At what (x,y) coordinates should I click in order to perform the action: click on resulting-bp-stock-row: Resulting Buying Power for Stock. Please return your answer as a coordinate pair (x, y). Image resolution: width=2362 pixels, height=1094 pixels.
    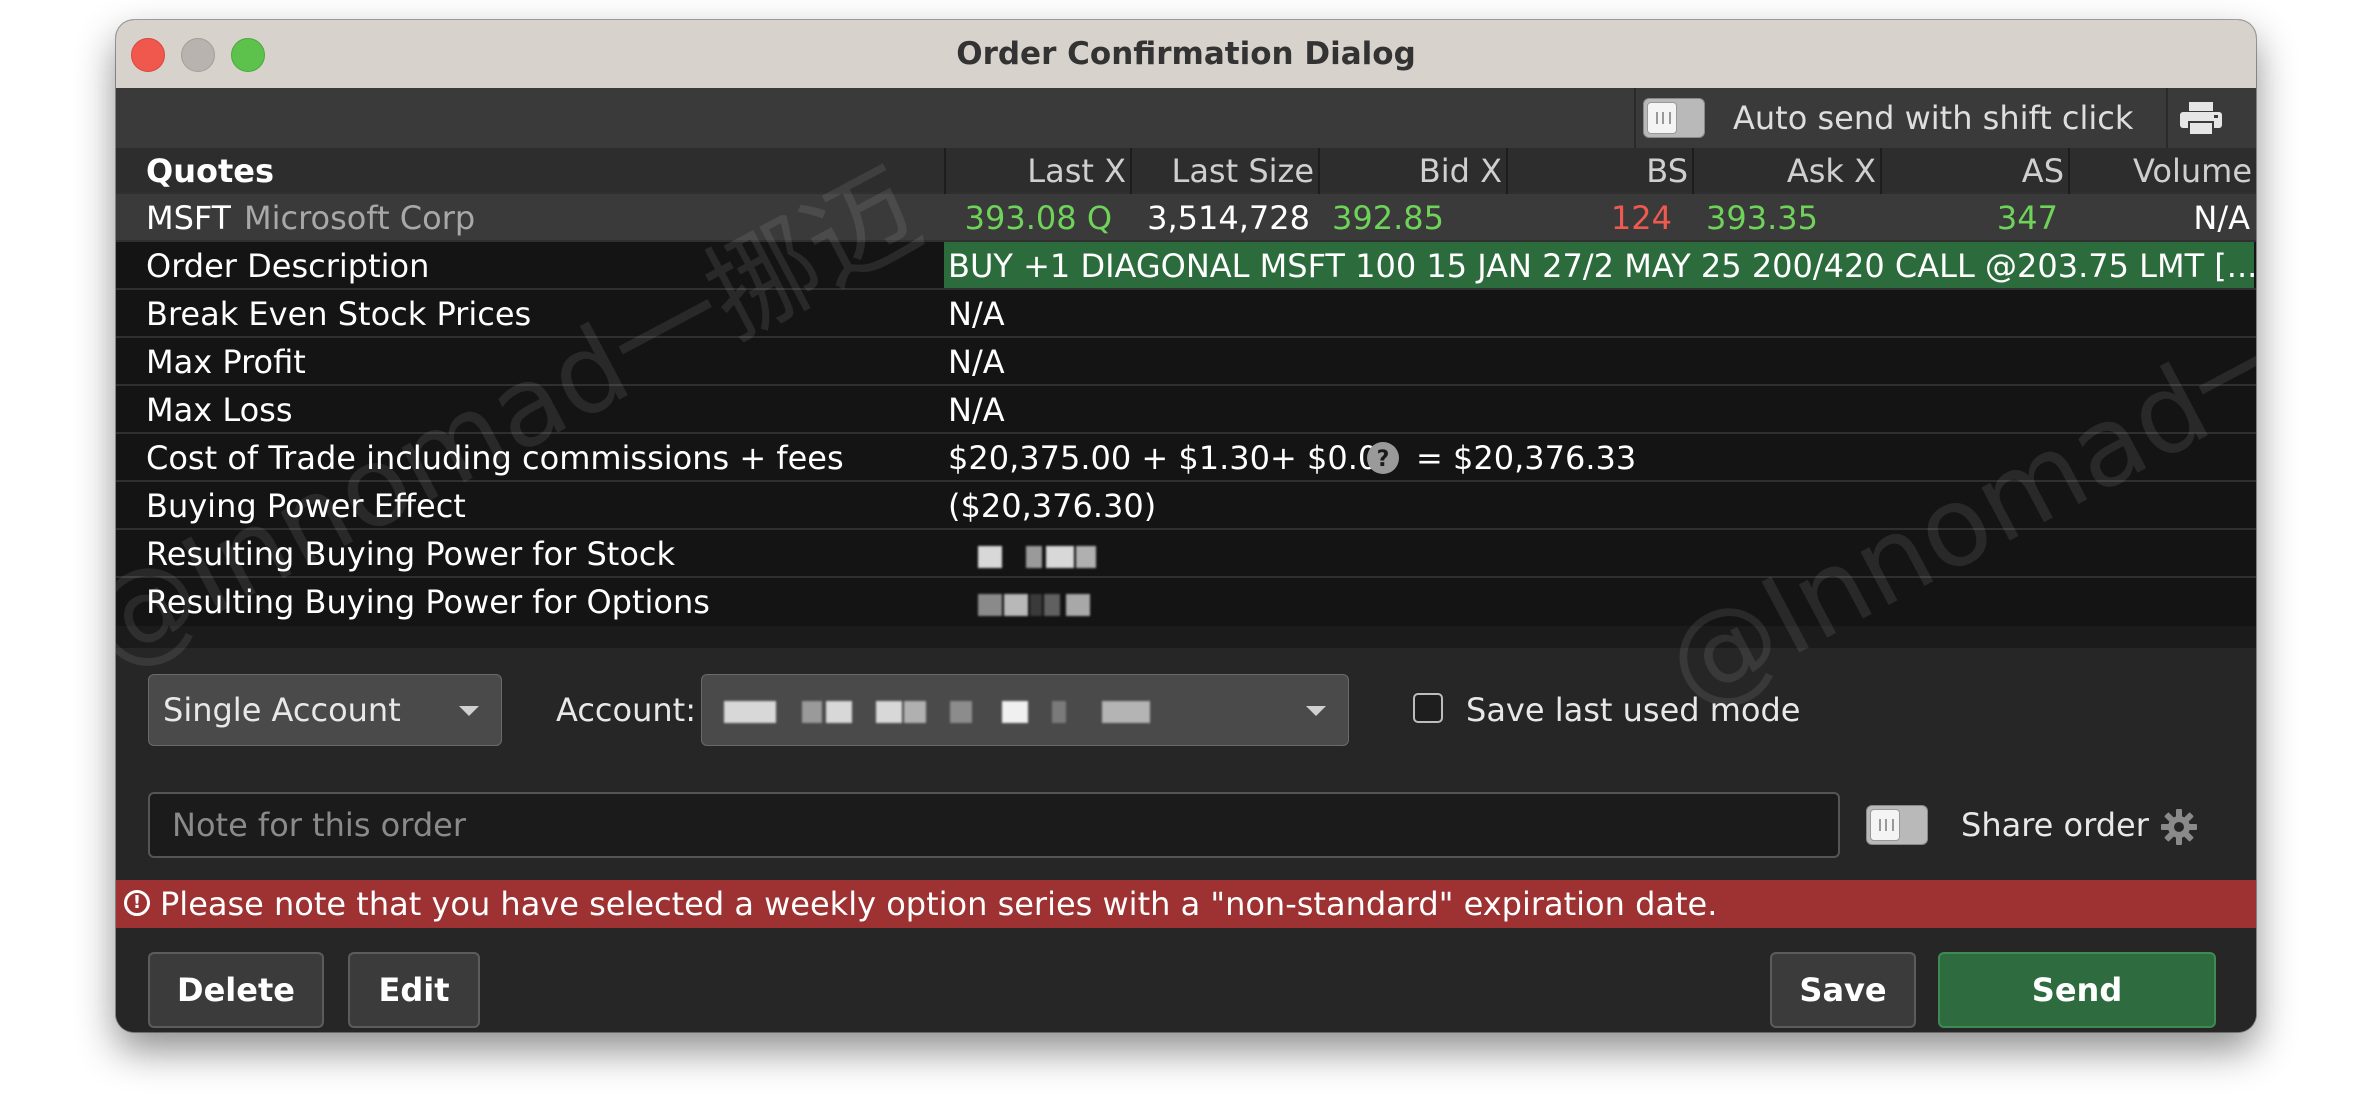
    Looking at the image, I should click on (1186, 554).